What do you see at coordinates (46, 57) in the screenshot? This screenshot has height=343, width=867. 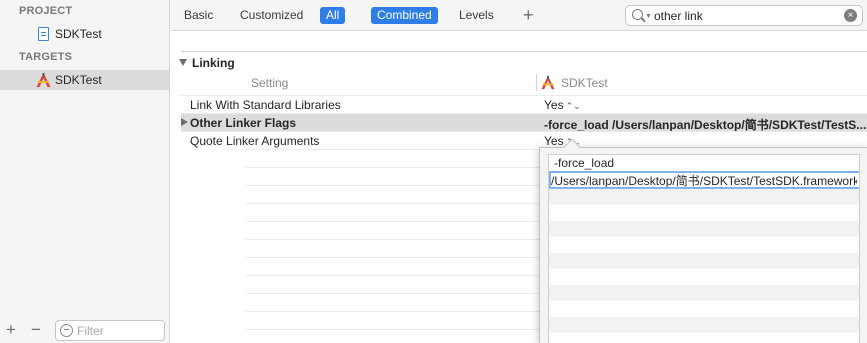 I see `targets-header: TARGETS` at bounding box center [46, 57].